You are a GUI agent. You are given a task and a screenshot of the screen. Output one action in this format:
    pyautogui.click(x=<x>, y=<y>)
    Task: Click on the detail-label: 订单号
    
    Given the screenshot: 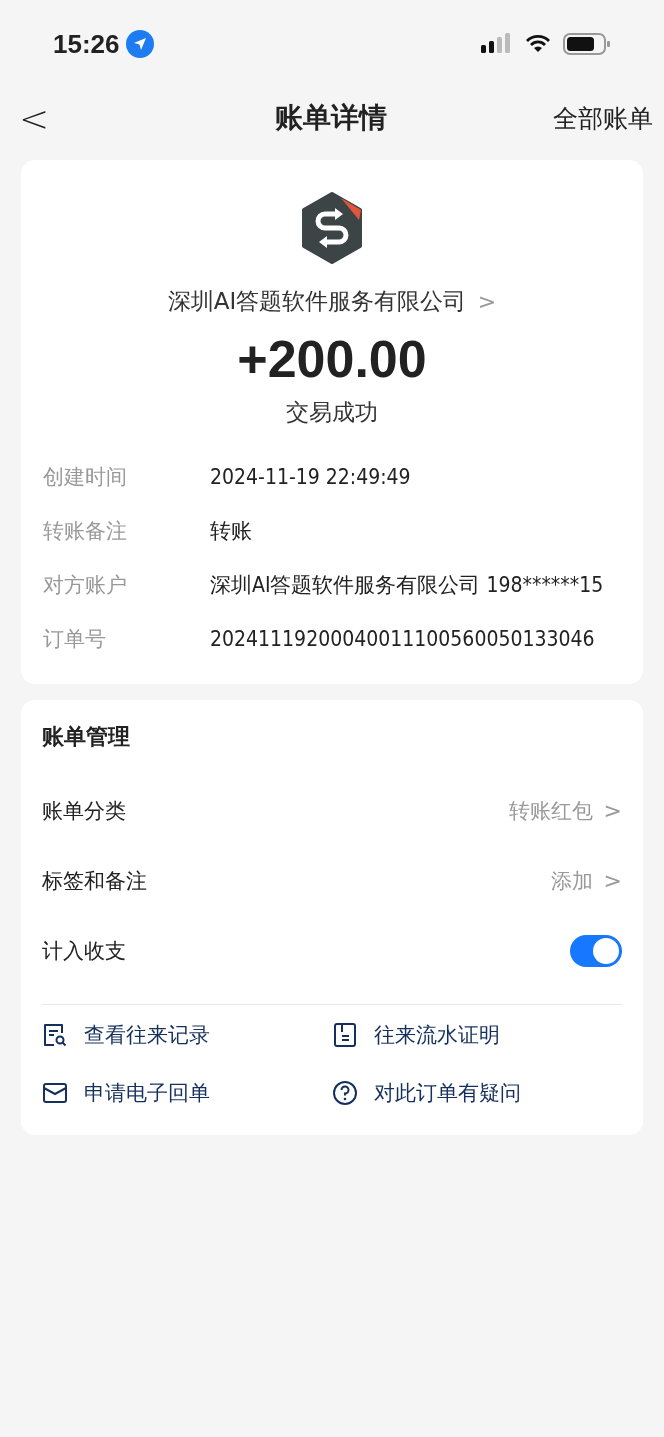 What is the action you would take?
    pyautogui.click(x=75, y=639)
    